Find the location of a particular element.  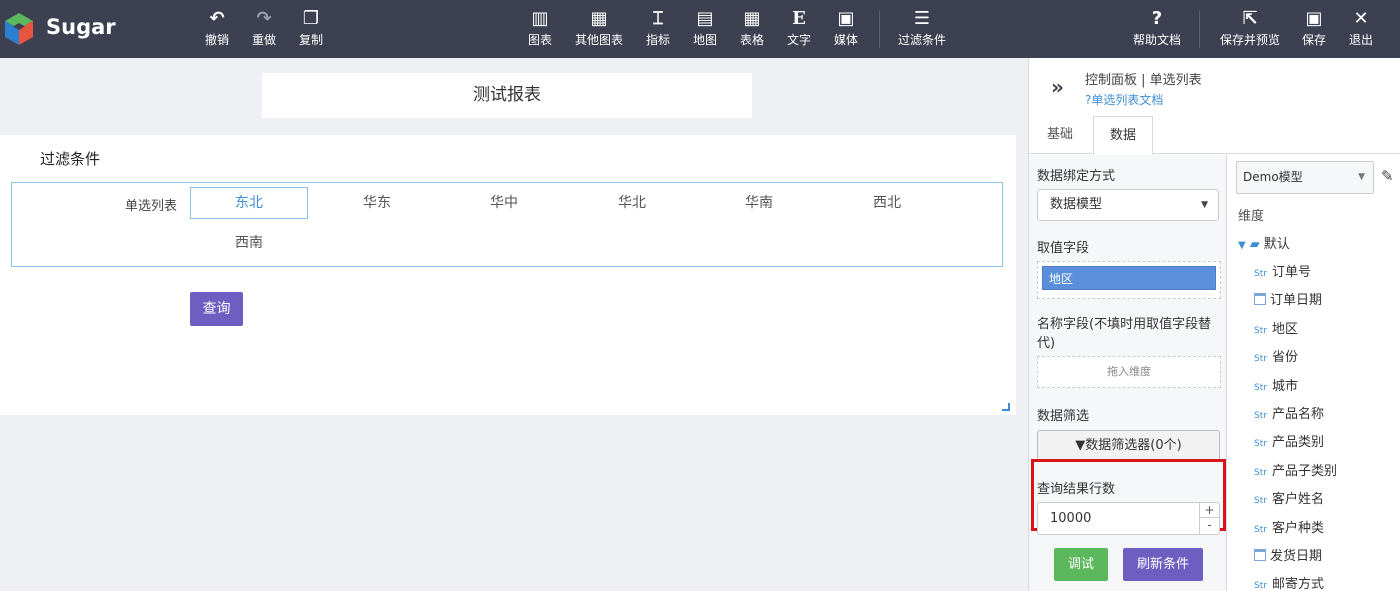

drop-dimension-hint: 拖入维度 is located at coordinates (1129, 371).